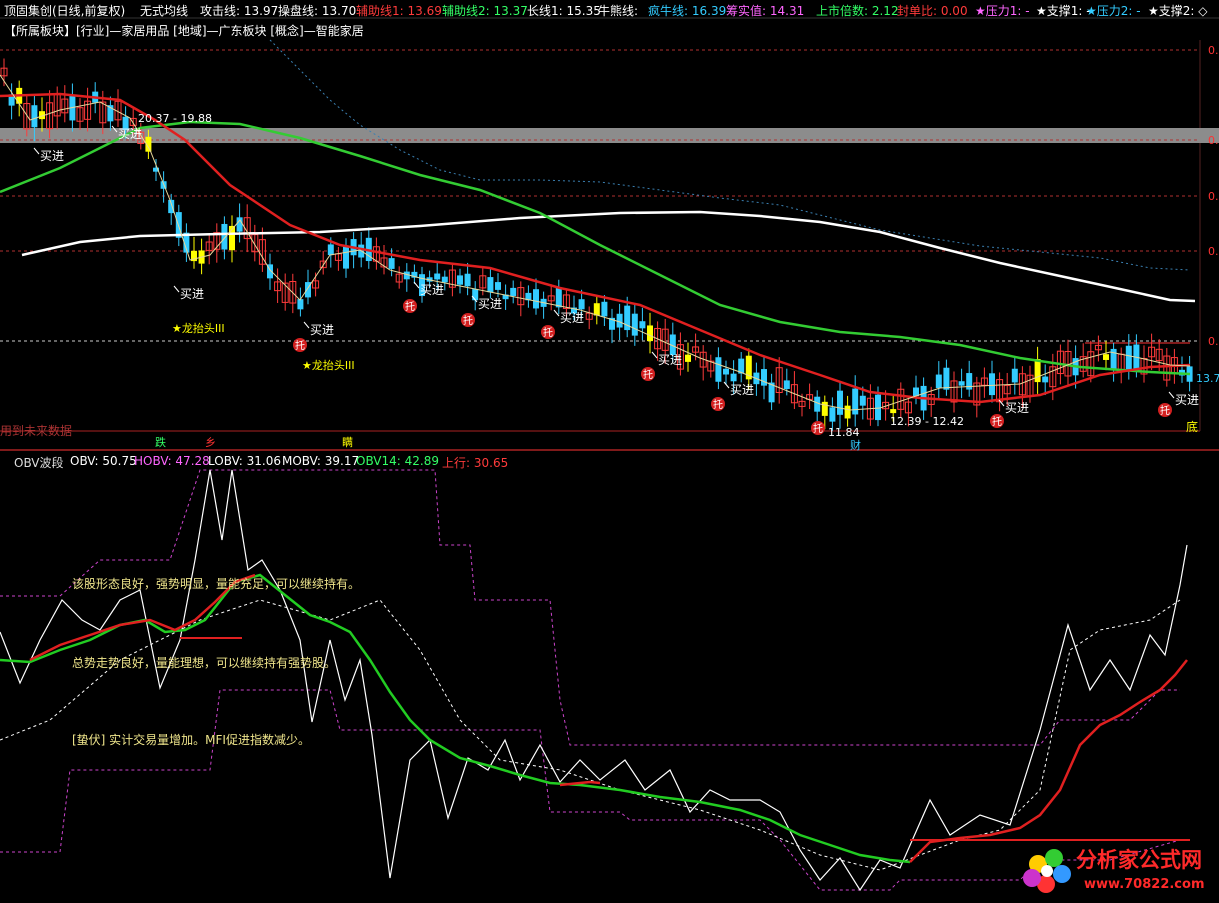  What do you see at coordinates (39, 463) in the screenshot?
I see `obv-header-item: OBV波段` at bounding box center [39, 463].